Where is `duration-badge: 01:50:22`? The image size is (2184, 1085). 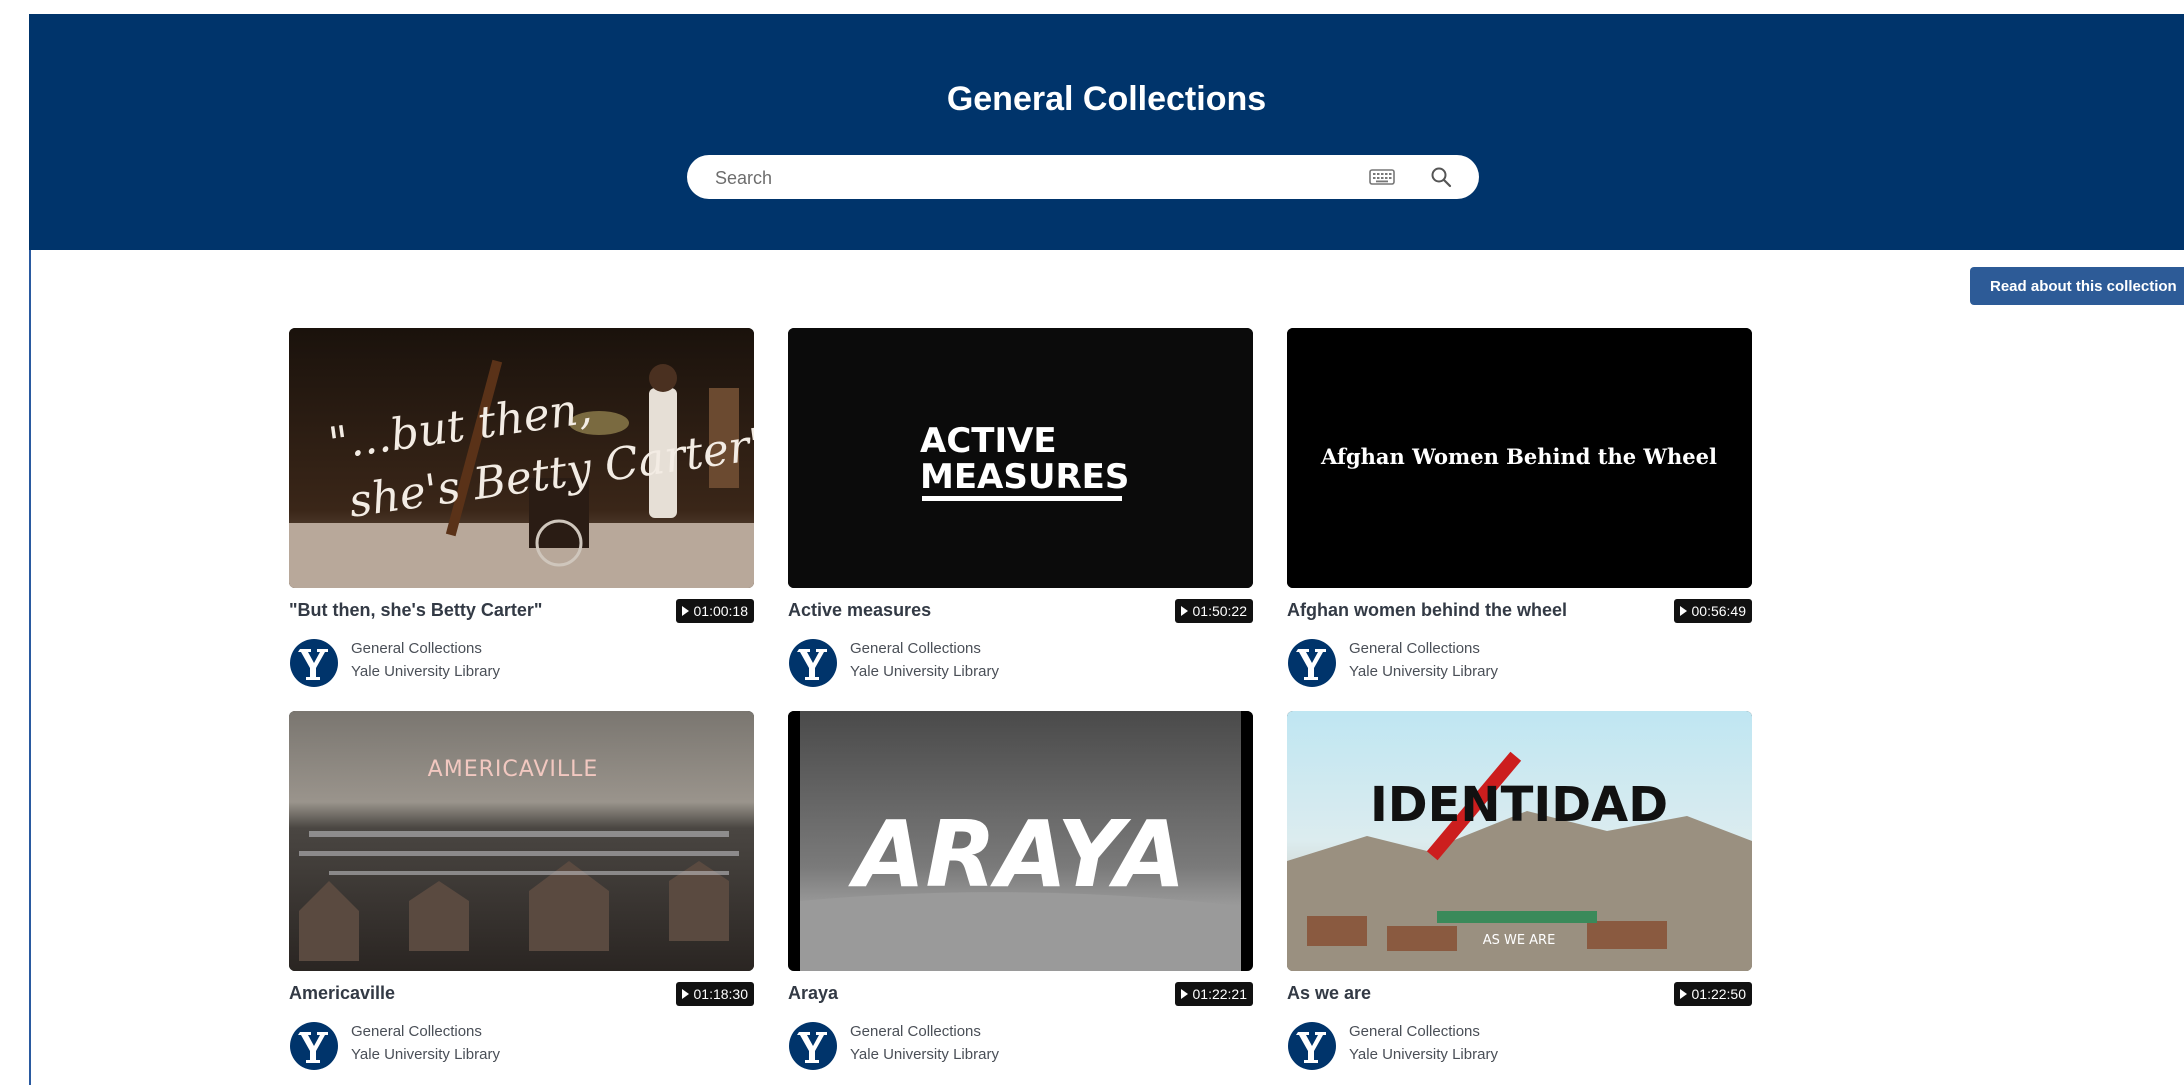
duration-badge: 01:50:22 is located at coordinates (1213, 611).